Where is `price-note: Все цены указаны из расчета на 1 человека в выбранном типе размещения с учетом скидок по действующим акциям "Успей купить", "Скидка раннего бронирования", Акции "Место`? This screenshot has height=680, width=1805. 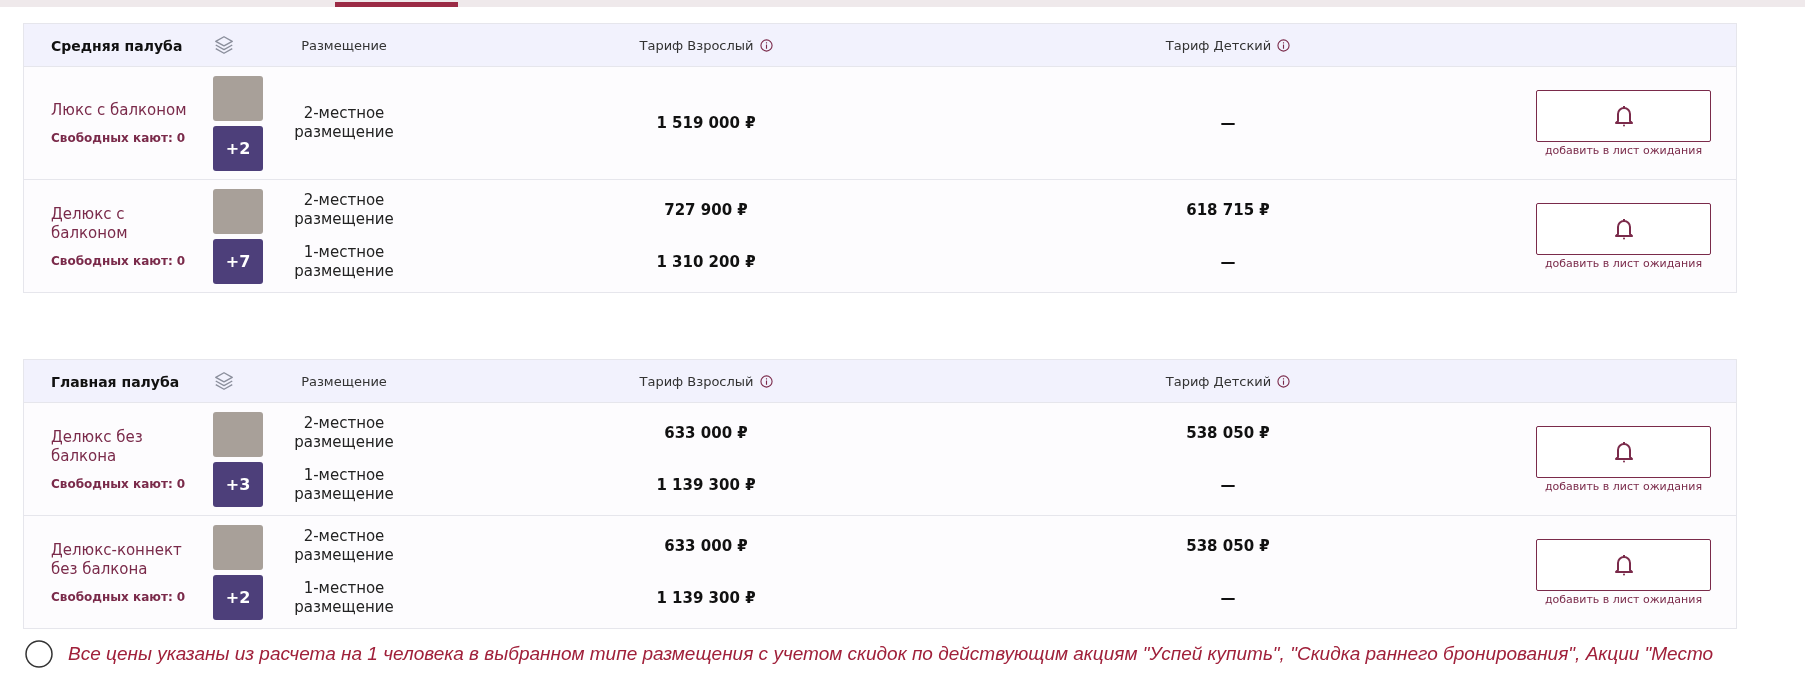
price-note: Все цены указаны из расчета на 1 человека в выбранном типе размещения с учетом скидок по действующим акциям "Успей купить", "Скидка раннего бронирования", Акции "Место is located at coordinates (891, 653).